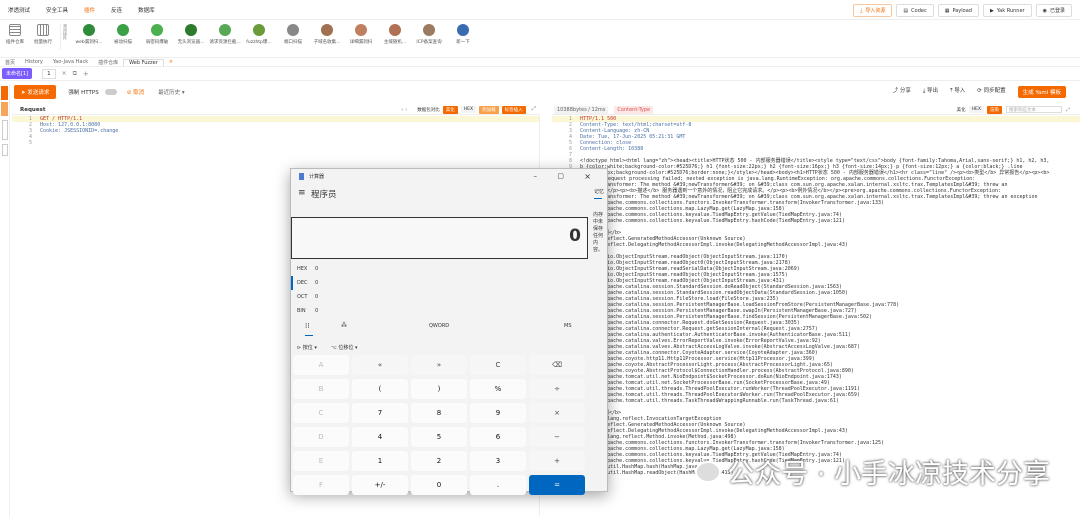 The image size is (1080, 517). I want to click on calc-key: E, so click(321, 461).